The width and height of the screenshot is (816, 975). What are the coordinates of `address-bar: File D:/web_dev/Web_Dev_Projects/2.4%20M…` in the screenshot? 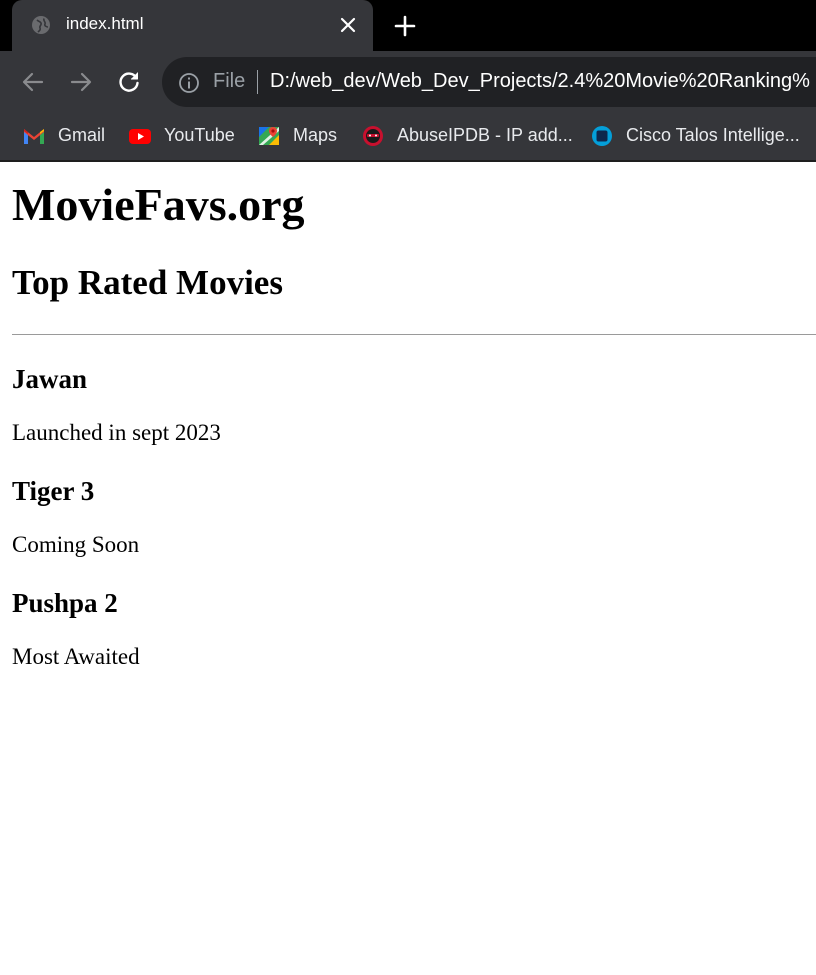 It's located at (489, 82).